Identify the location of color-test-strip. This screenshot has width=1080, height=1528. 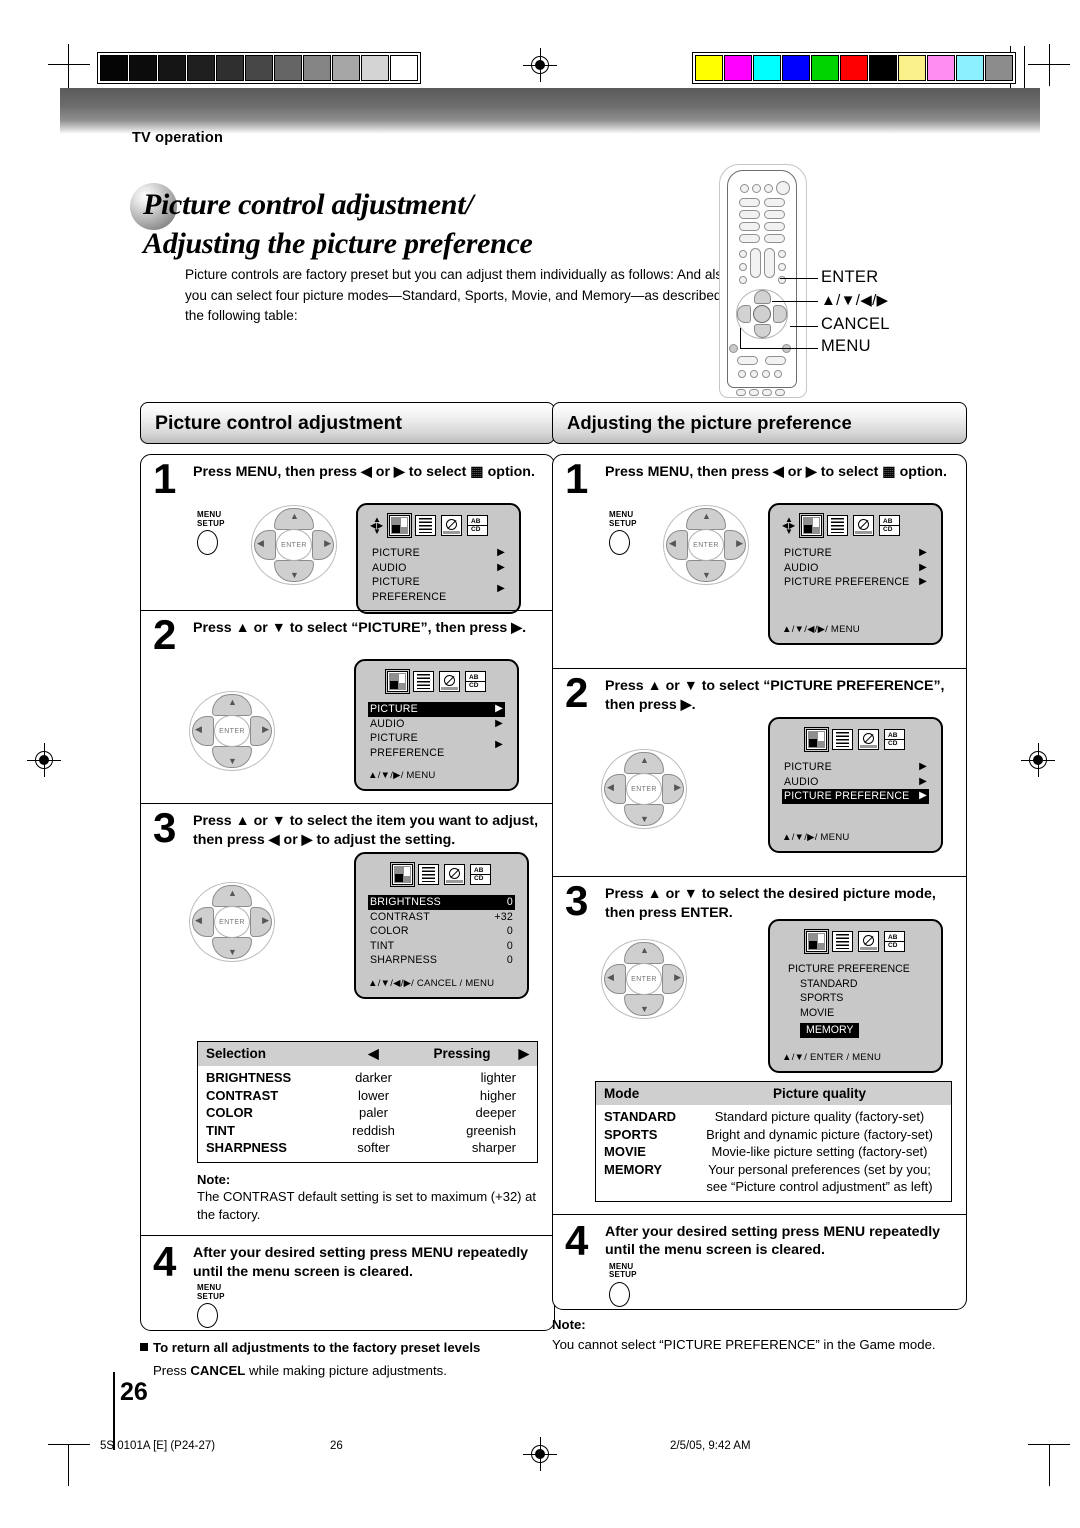
(854, 68).